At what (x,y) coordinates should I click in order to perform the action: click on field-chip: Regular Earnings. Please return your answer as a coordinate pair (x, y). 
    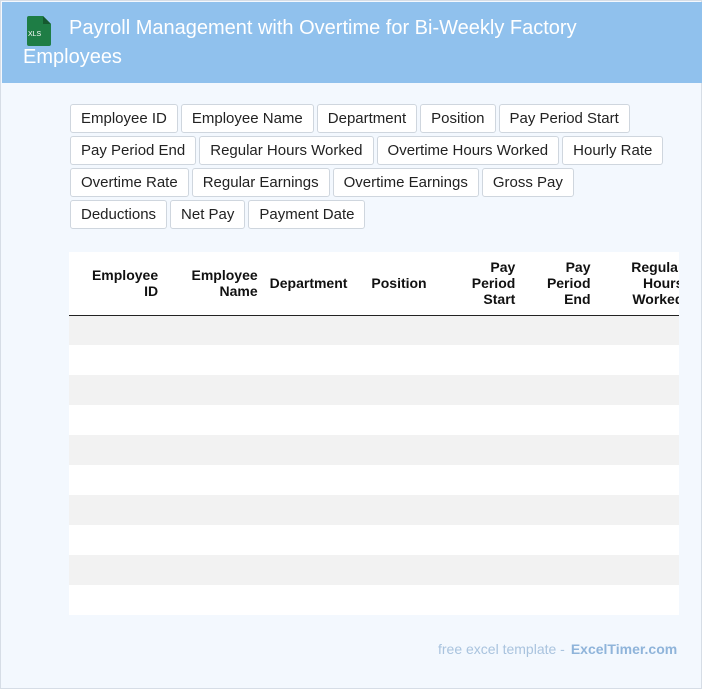
    Looking at the image, I should click on (260, 182).